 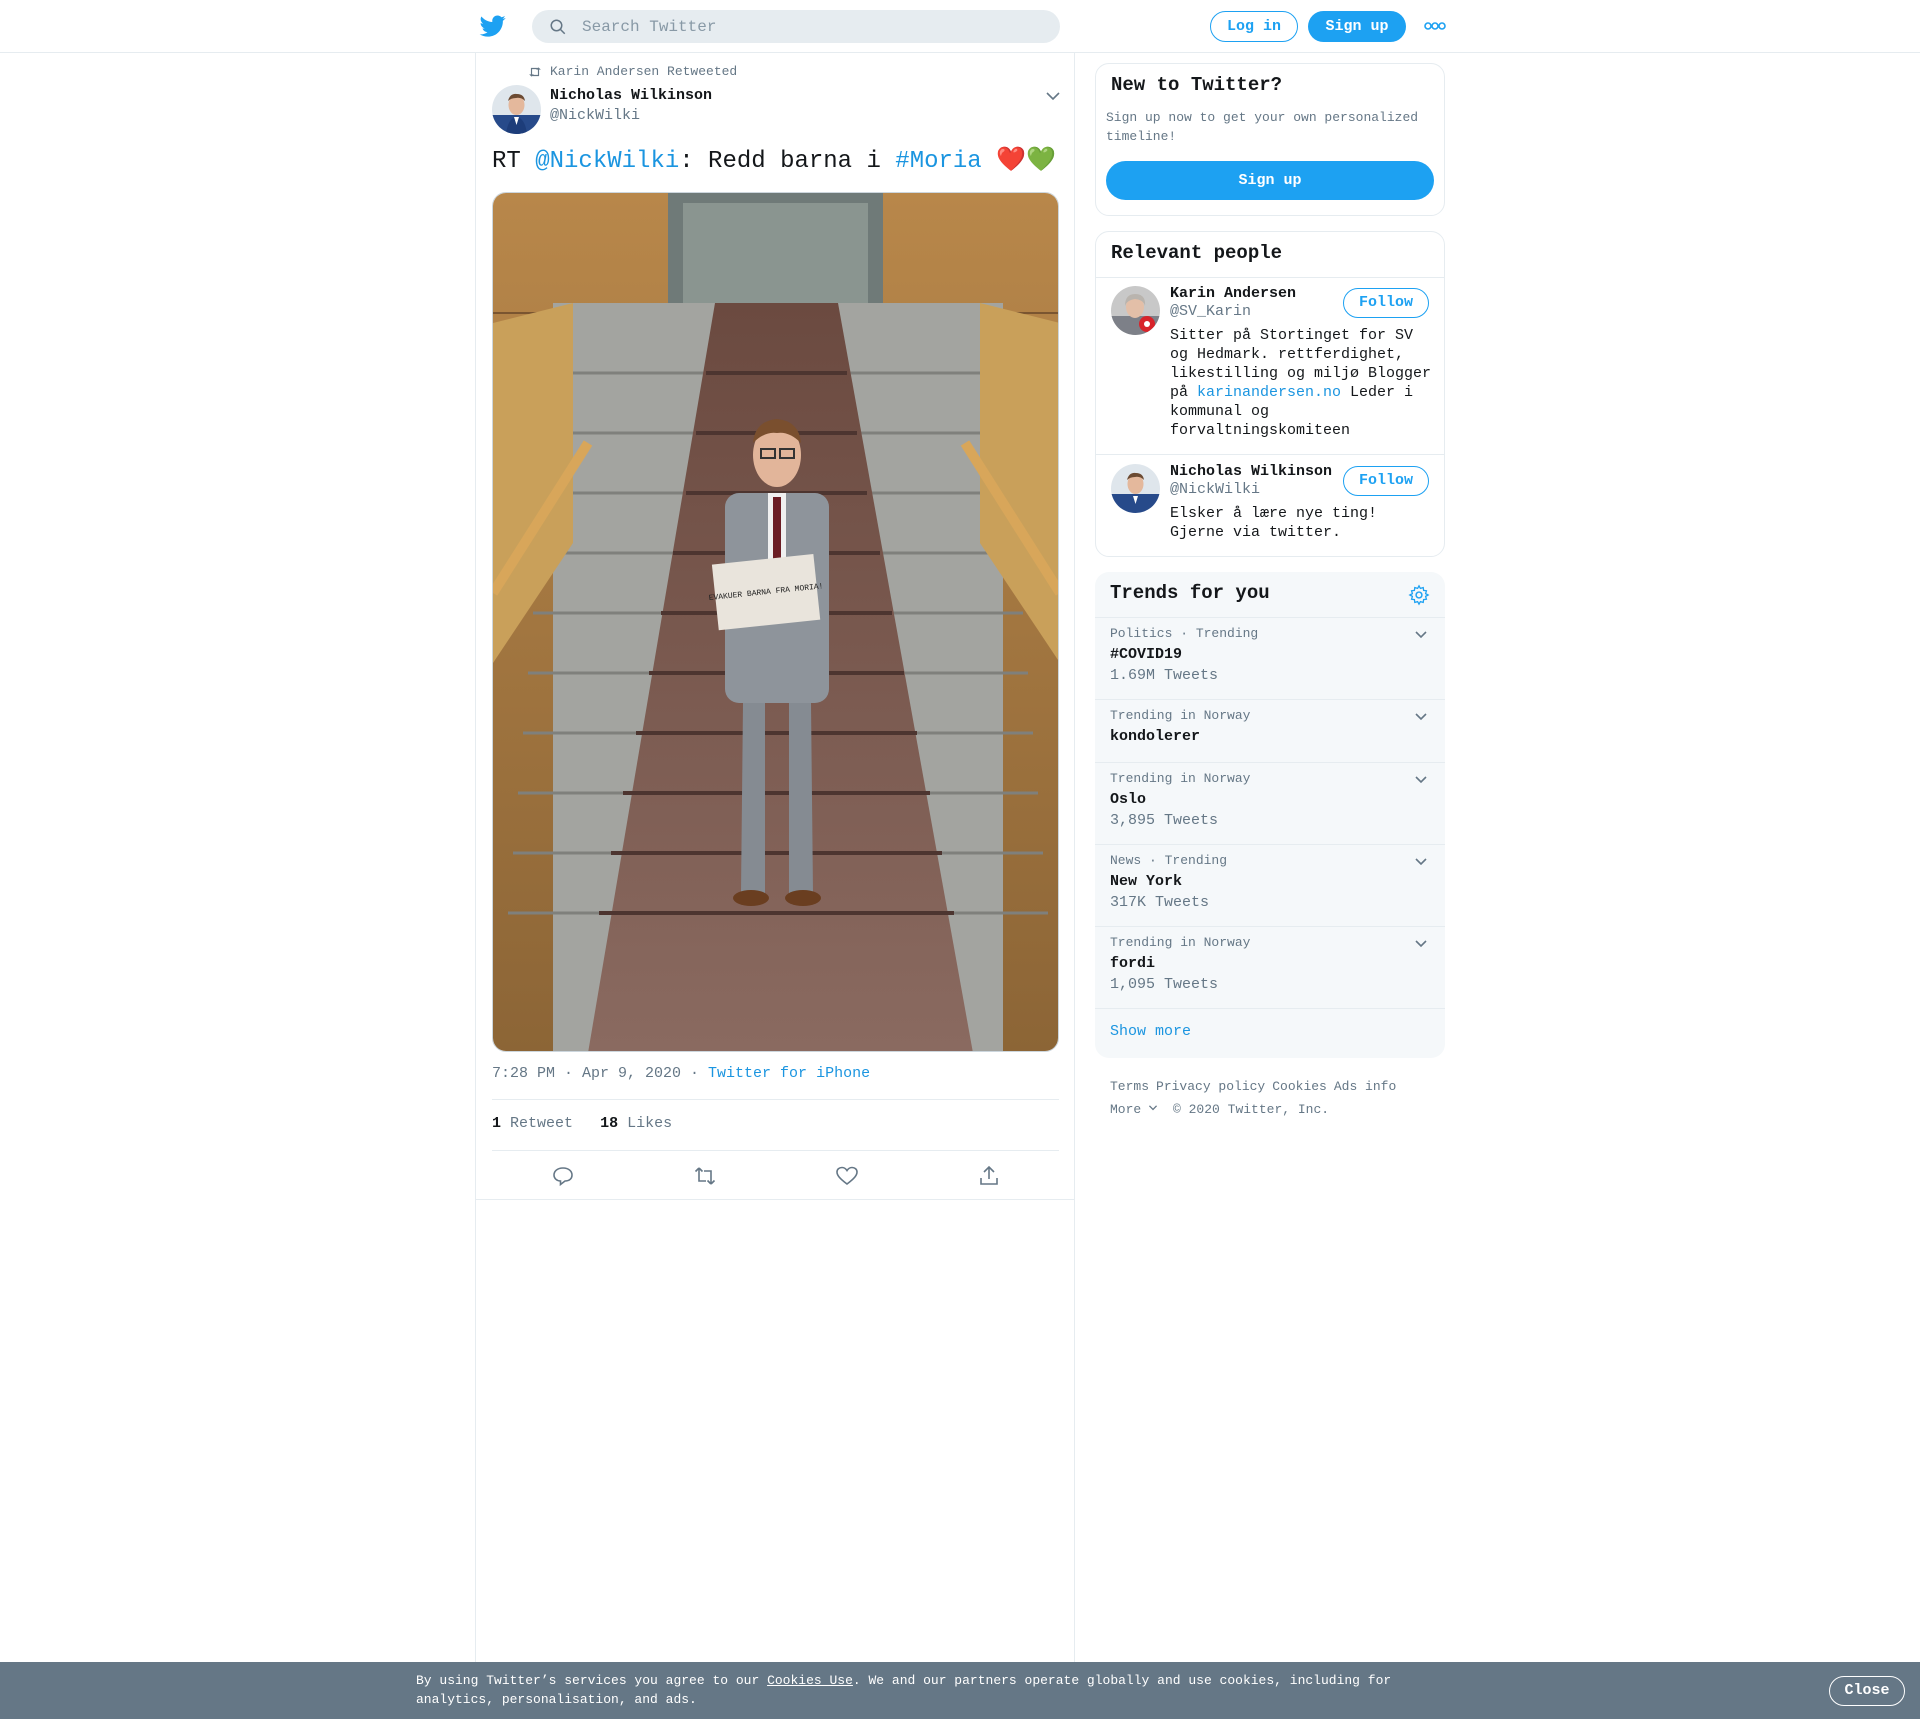 I want to click on more-menu: More, so click(x=1134, y=1109).